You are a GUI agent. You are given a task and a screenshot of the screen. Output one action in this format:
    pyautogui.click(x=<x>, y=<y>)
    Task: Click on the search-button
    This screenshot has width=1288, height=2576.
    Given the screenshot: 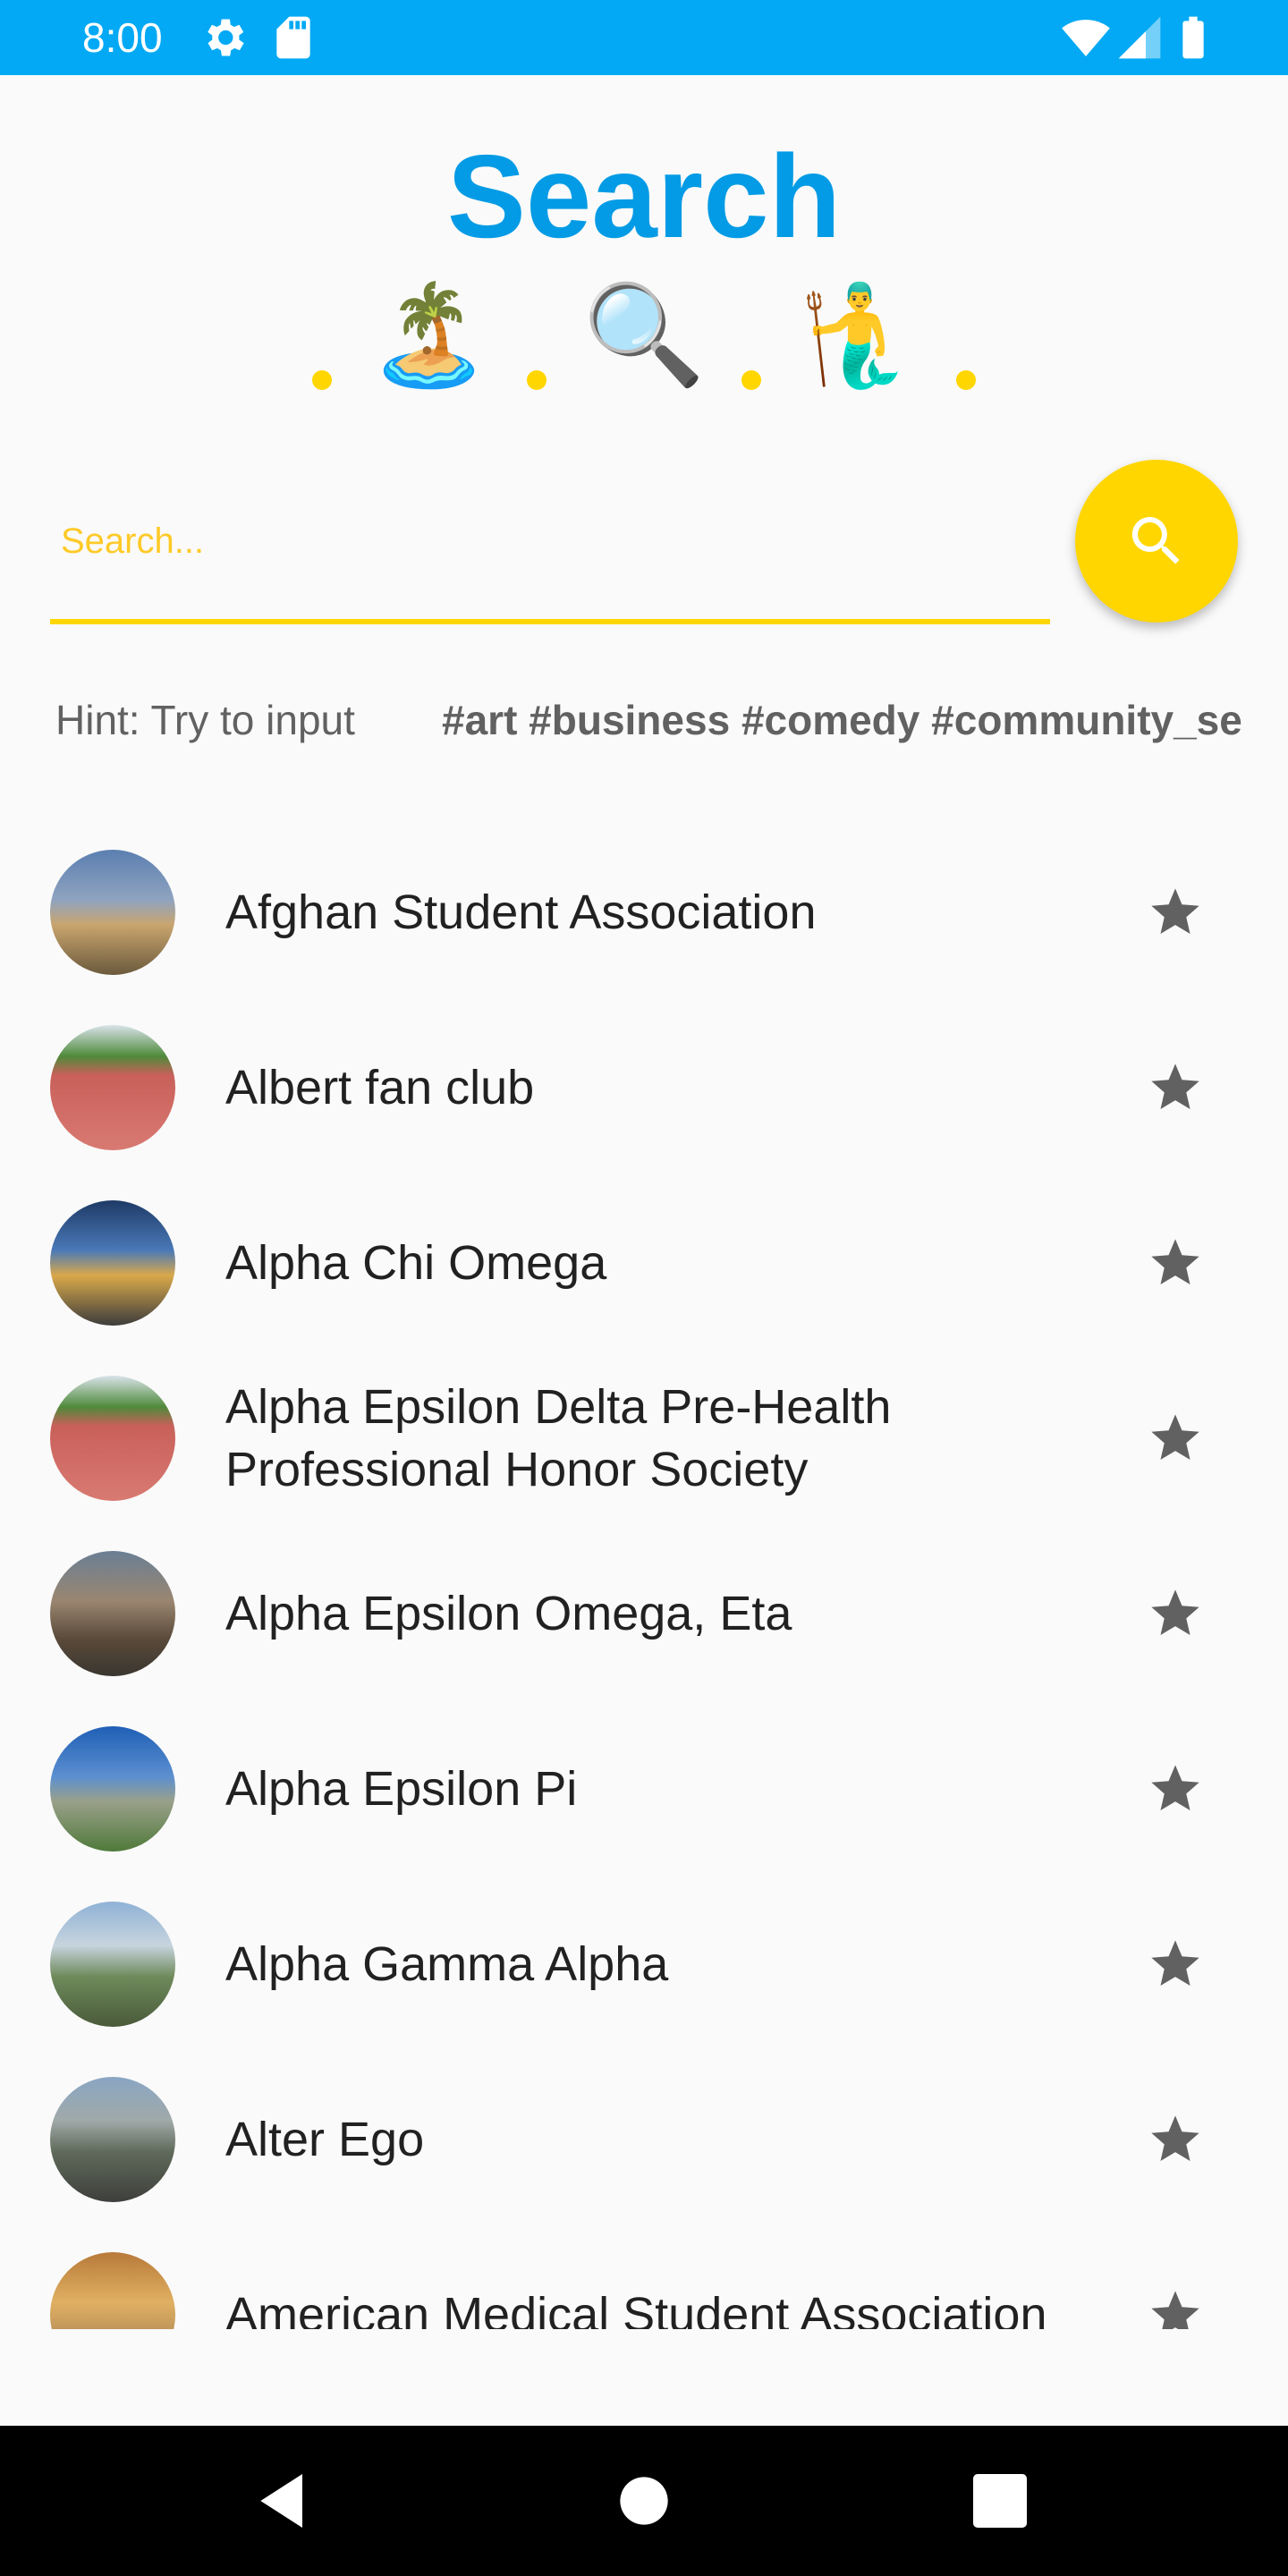 What is the action you would take?
    pyautogui.click(x=1156, y=541)
    